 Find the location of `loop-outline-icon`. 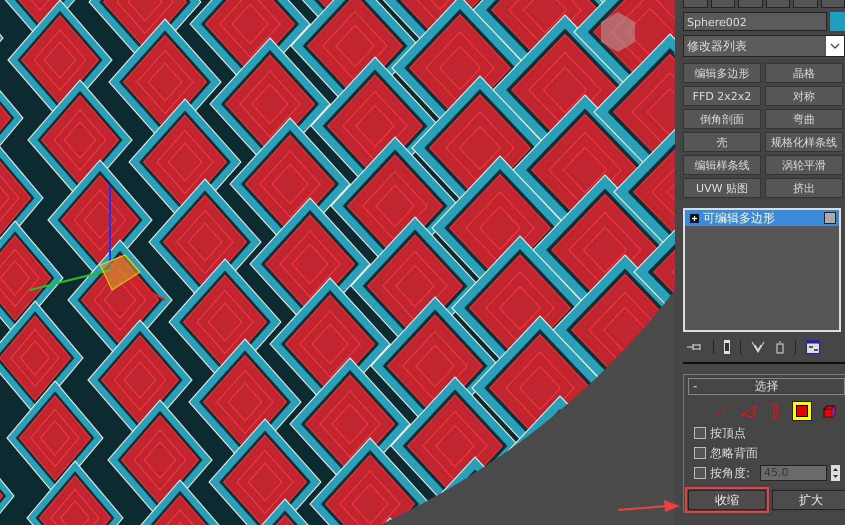

loop-outline-icon is located at coordinates (775, 411).